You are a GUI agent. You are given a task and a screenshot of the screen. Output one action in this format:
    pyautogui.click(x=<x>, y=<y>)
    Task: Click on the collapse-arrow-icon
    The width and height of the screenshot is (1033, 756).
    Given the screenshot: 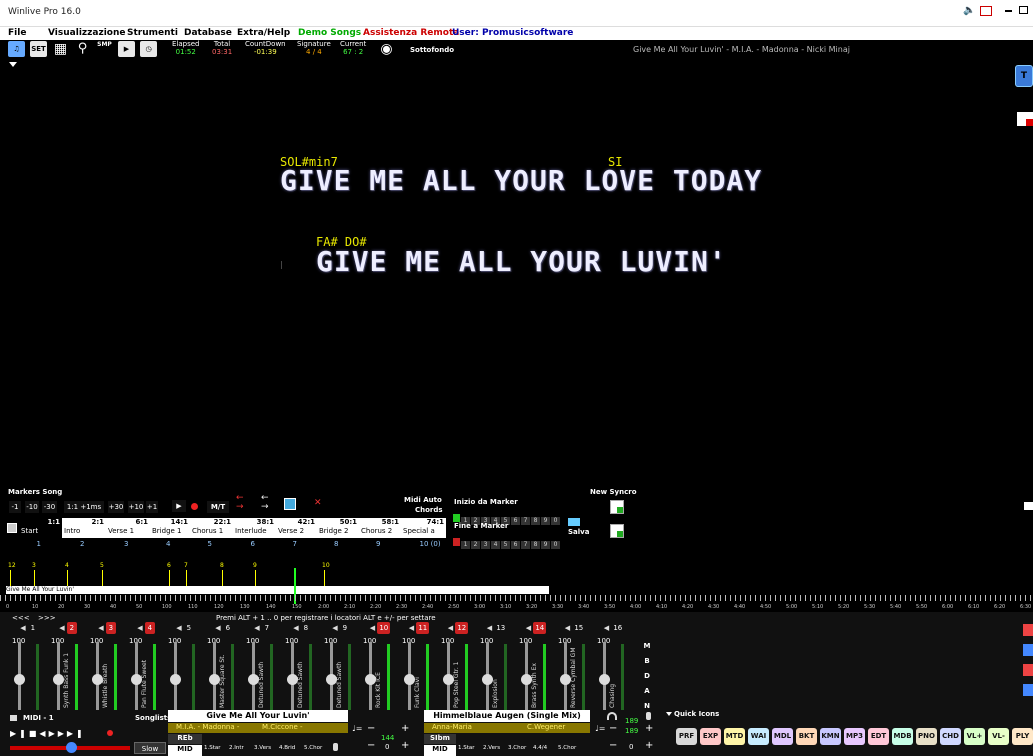 What is the action you would take?
    pyautogui.click(x=13, y=64)
    